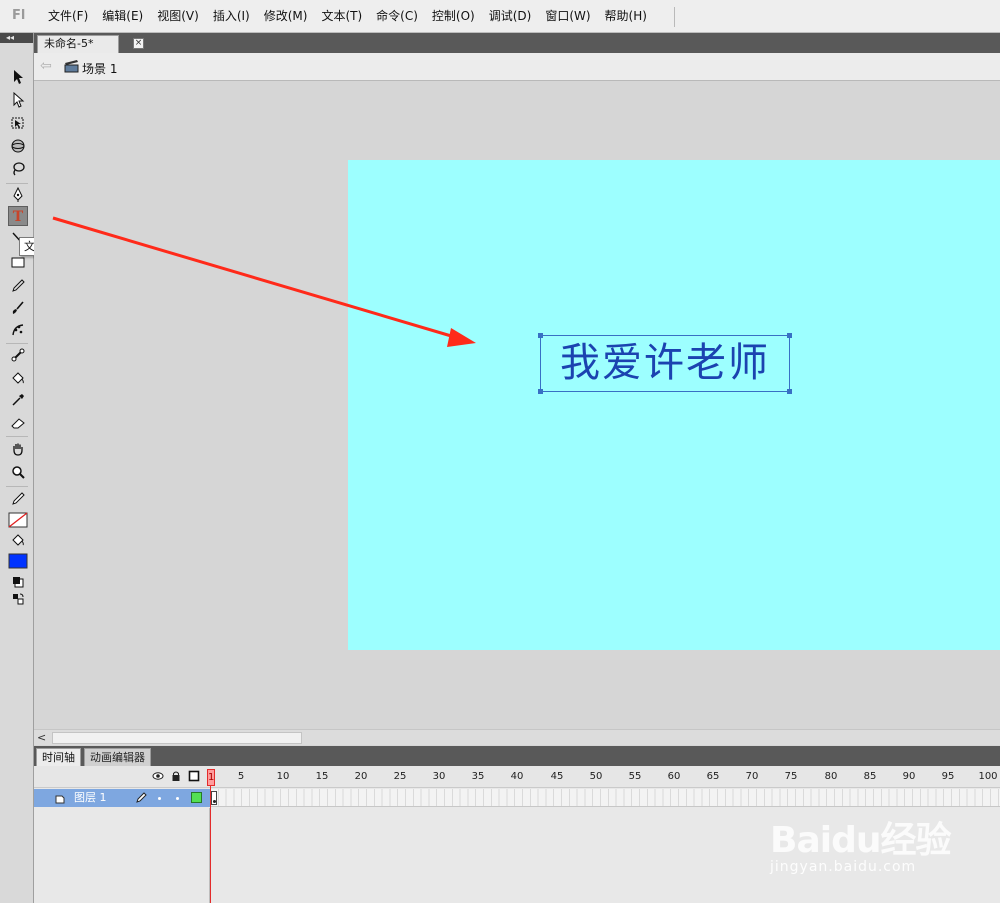  I want to click on eraser-tool-icon, so click(18, 423).